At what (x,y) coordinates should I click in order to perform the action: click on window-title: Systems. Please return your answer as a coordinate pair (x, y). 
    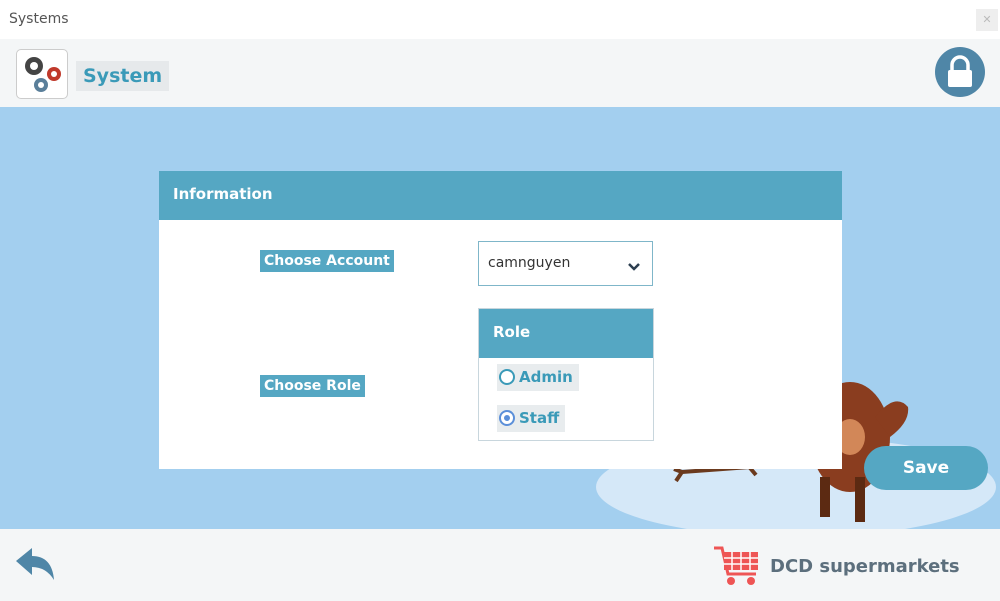
    Looking at the image, I should click on (39, 19).